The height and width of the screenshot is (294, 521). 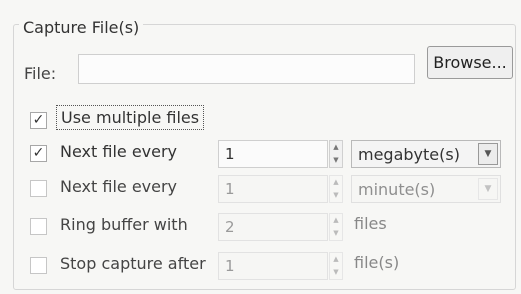 I want to click on next-file-time-unit-select: minute(s) ▼, so click(x=426, y=189).